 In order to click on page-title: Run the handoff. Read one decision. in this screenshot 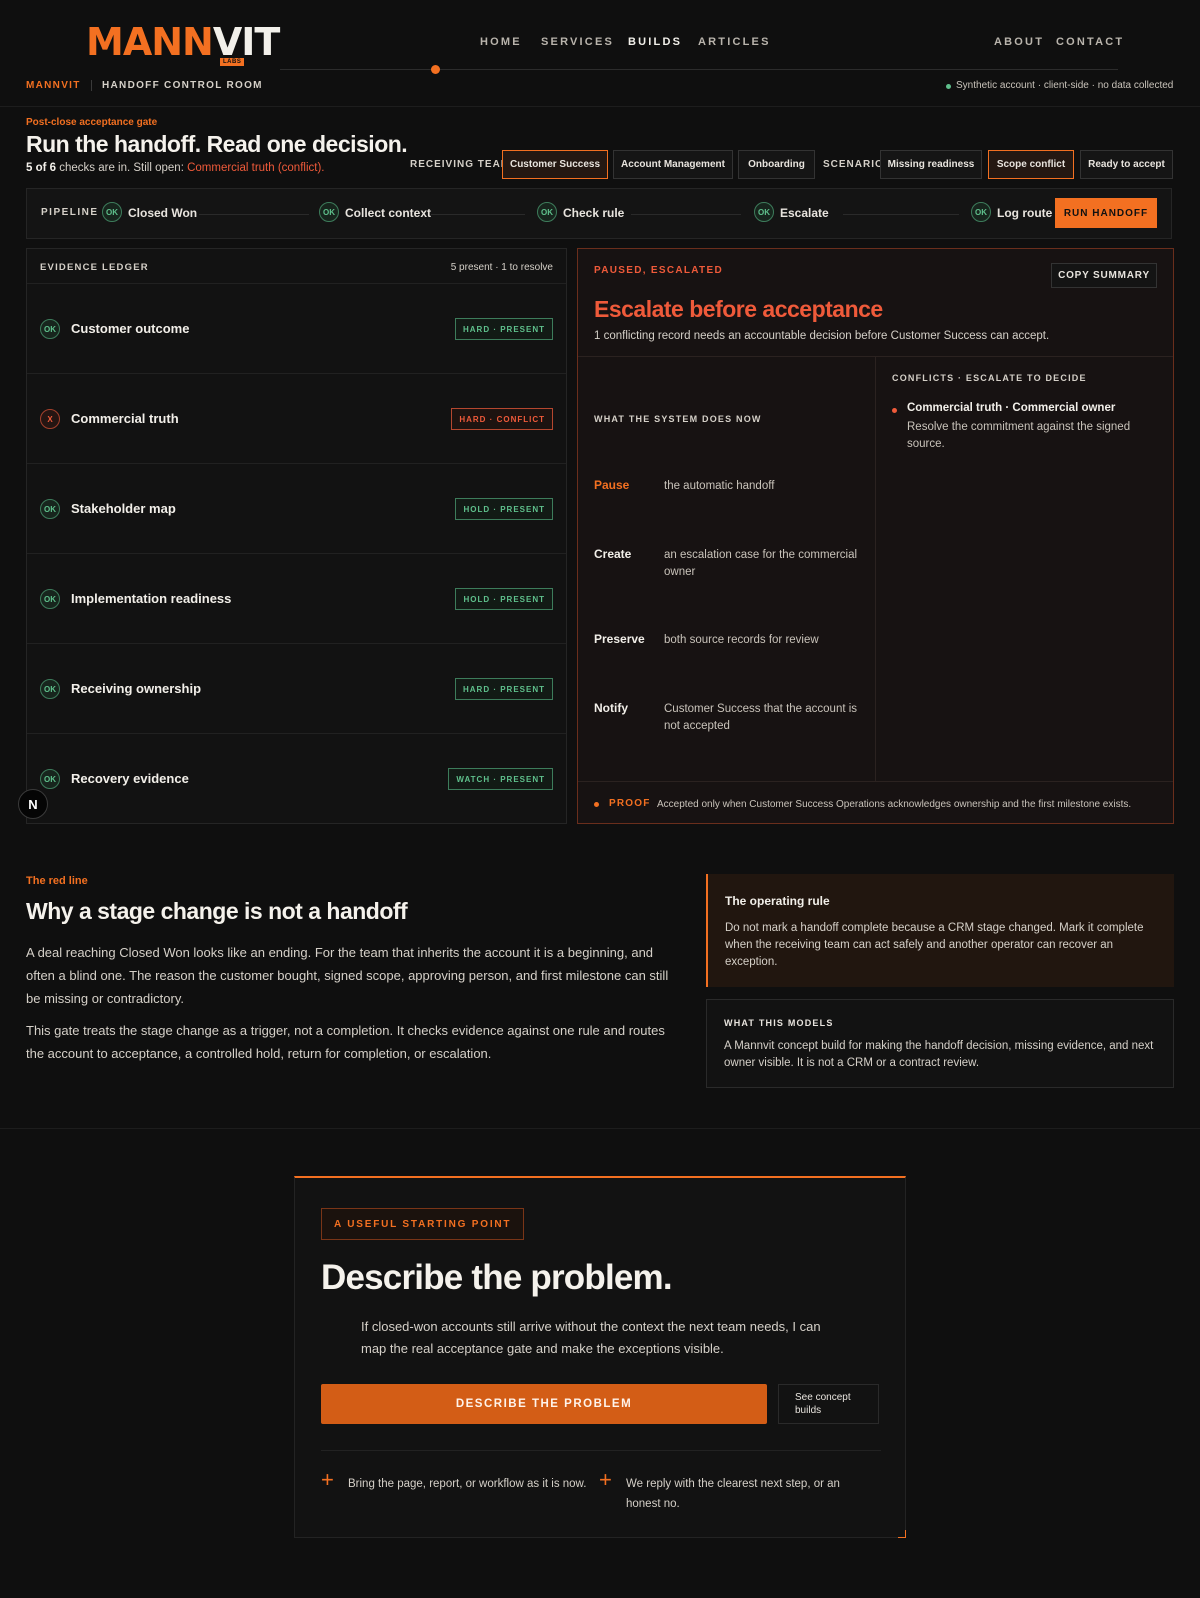, I will do `click(217, 144)`.